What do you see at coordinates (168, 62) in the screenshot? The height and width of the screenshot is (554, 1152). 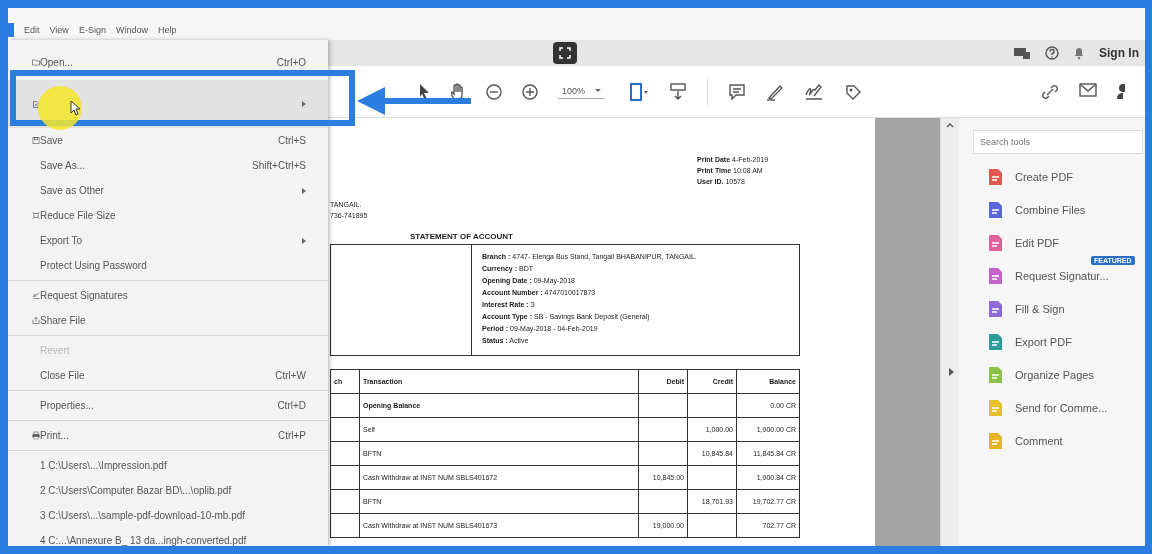 I see `menu-item: Open... Ctrl+O` at bounding box center [168, 62].